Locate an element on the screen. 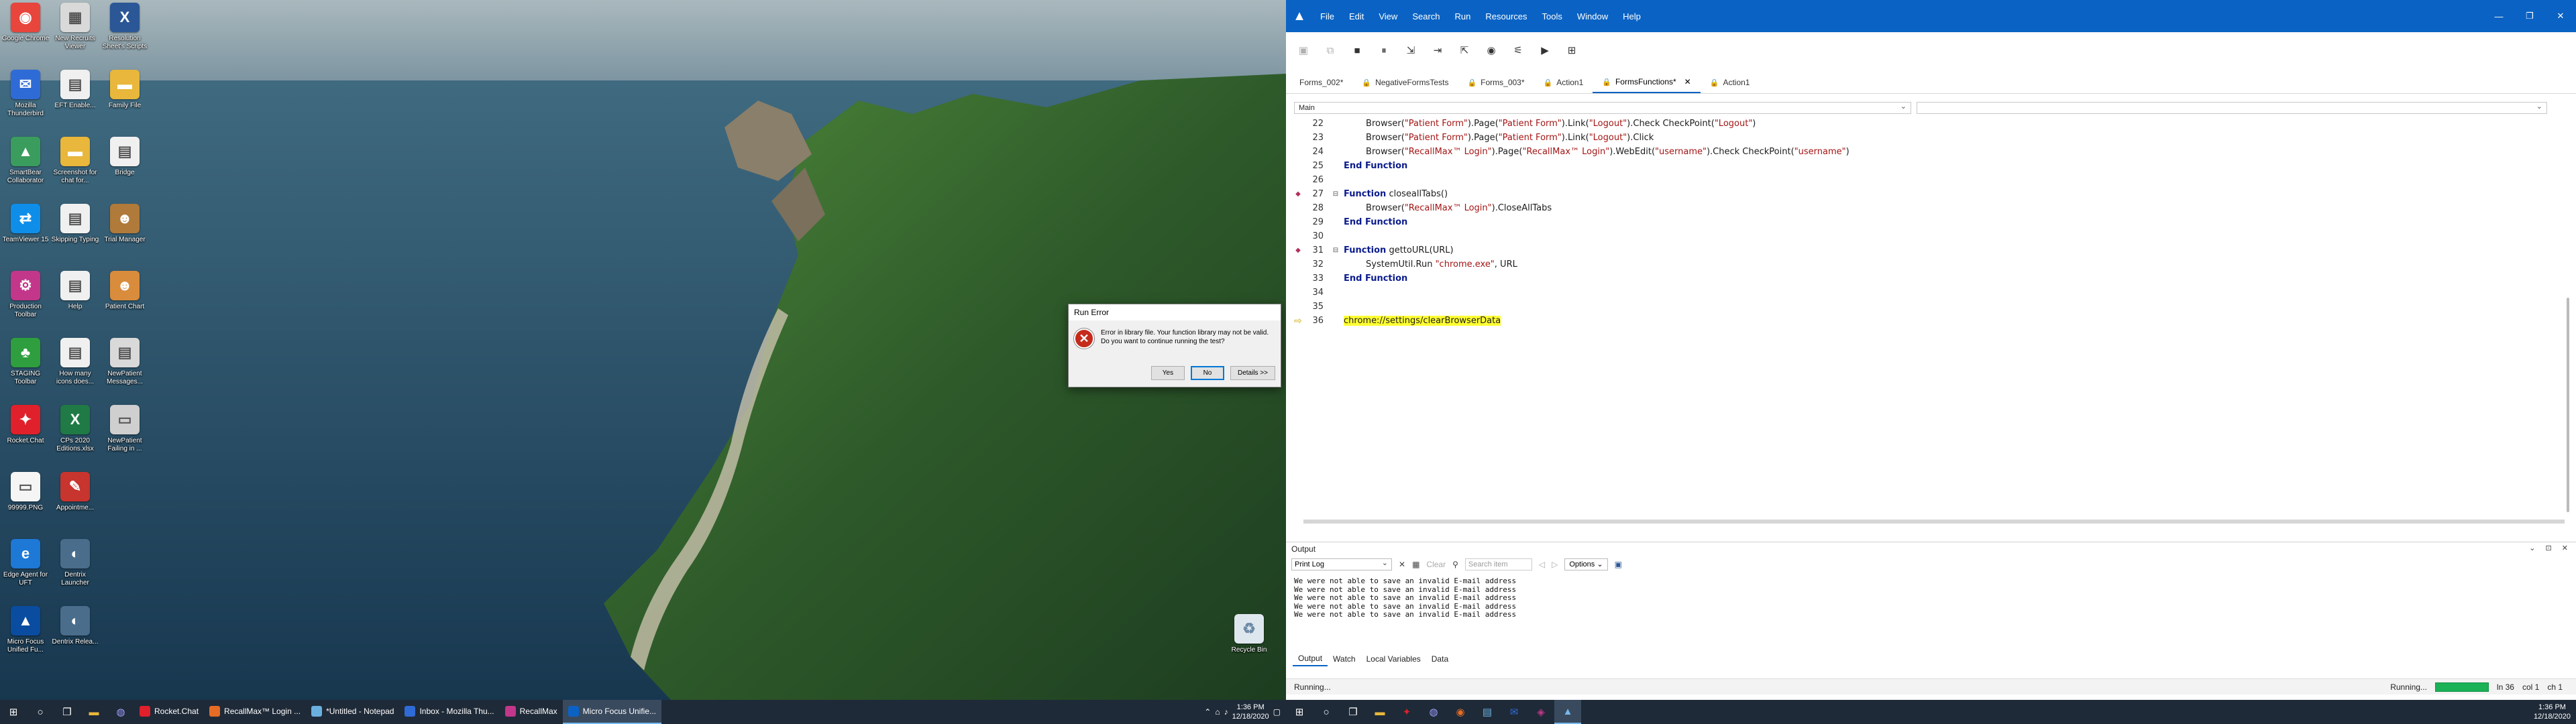 The image size is (2576, 724). object-repository-icon: ⊞ is located at coordinates (1571, 50).